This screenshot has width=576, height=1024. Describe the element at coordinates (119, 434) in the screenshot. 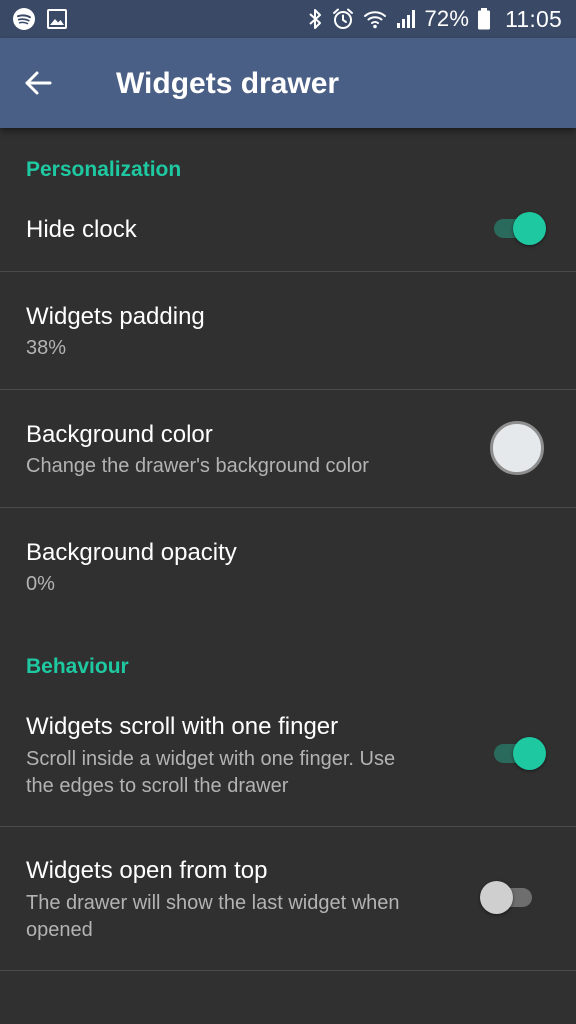

I see `setting-title: Background color` at that location.